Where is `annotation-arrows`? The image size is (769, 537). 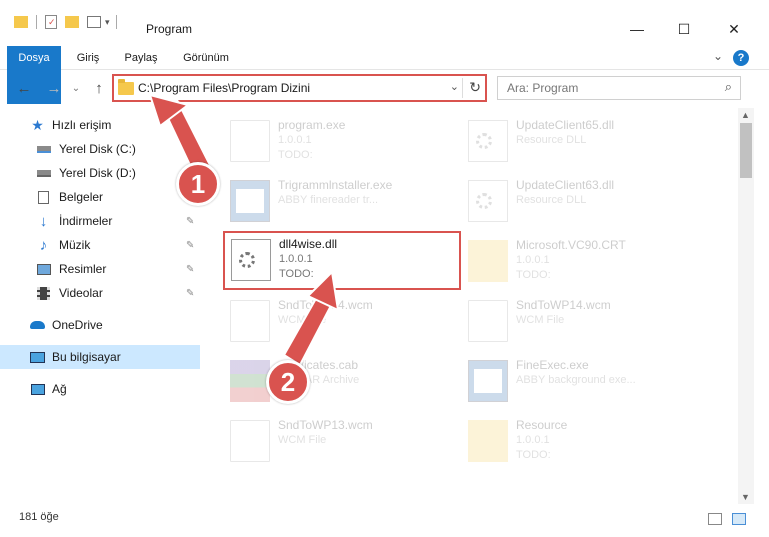
annotation-arrows is located at coordinates (244, 230).